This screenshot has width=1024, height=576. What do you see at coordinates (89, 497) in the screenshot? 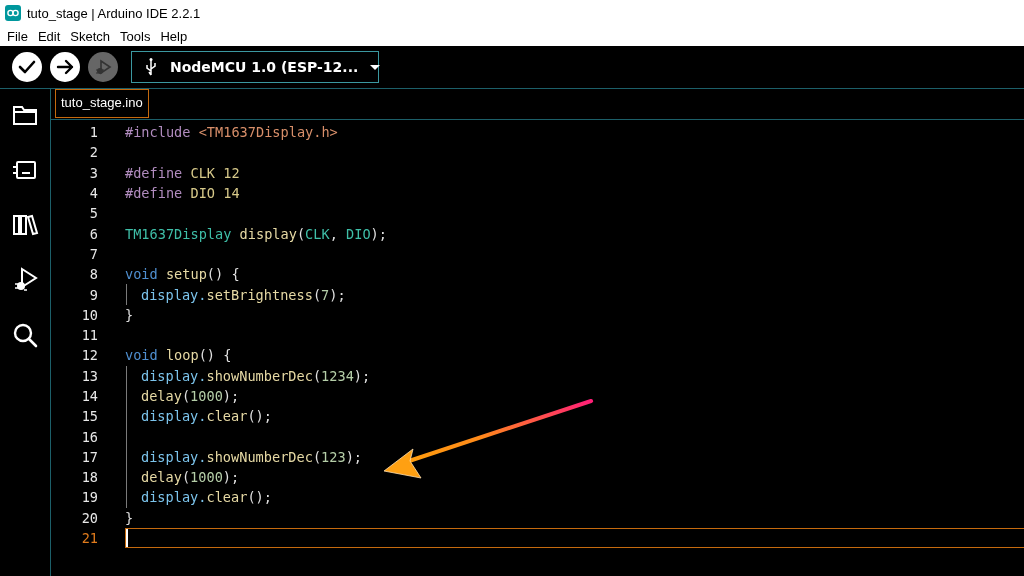
I see `line-number: 19` at bounding box center [89, 497].